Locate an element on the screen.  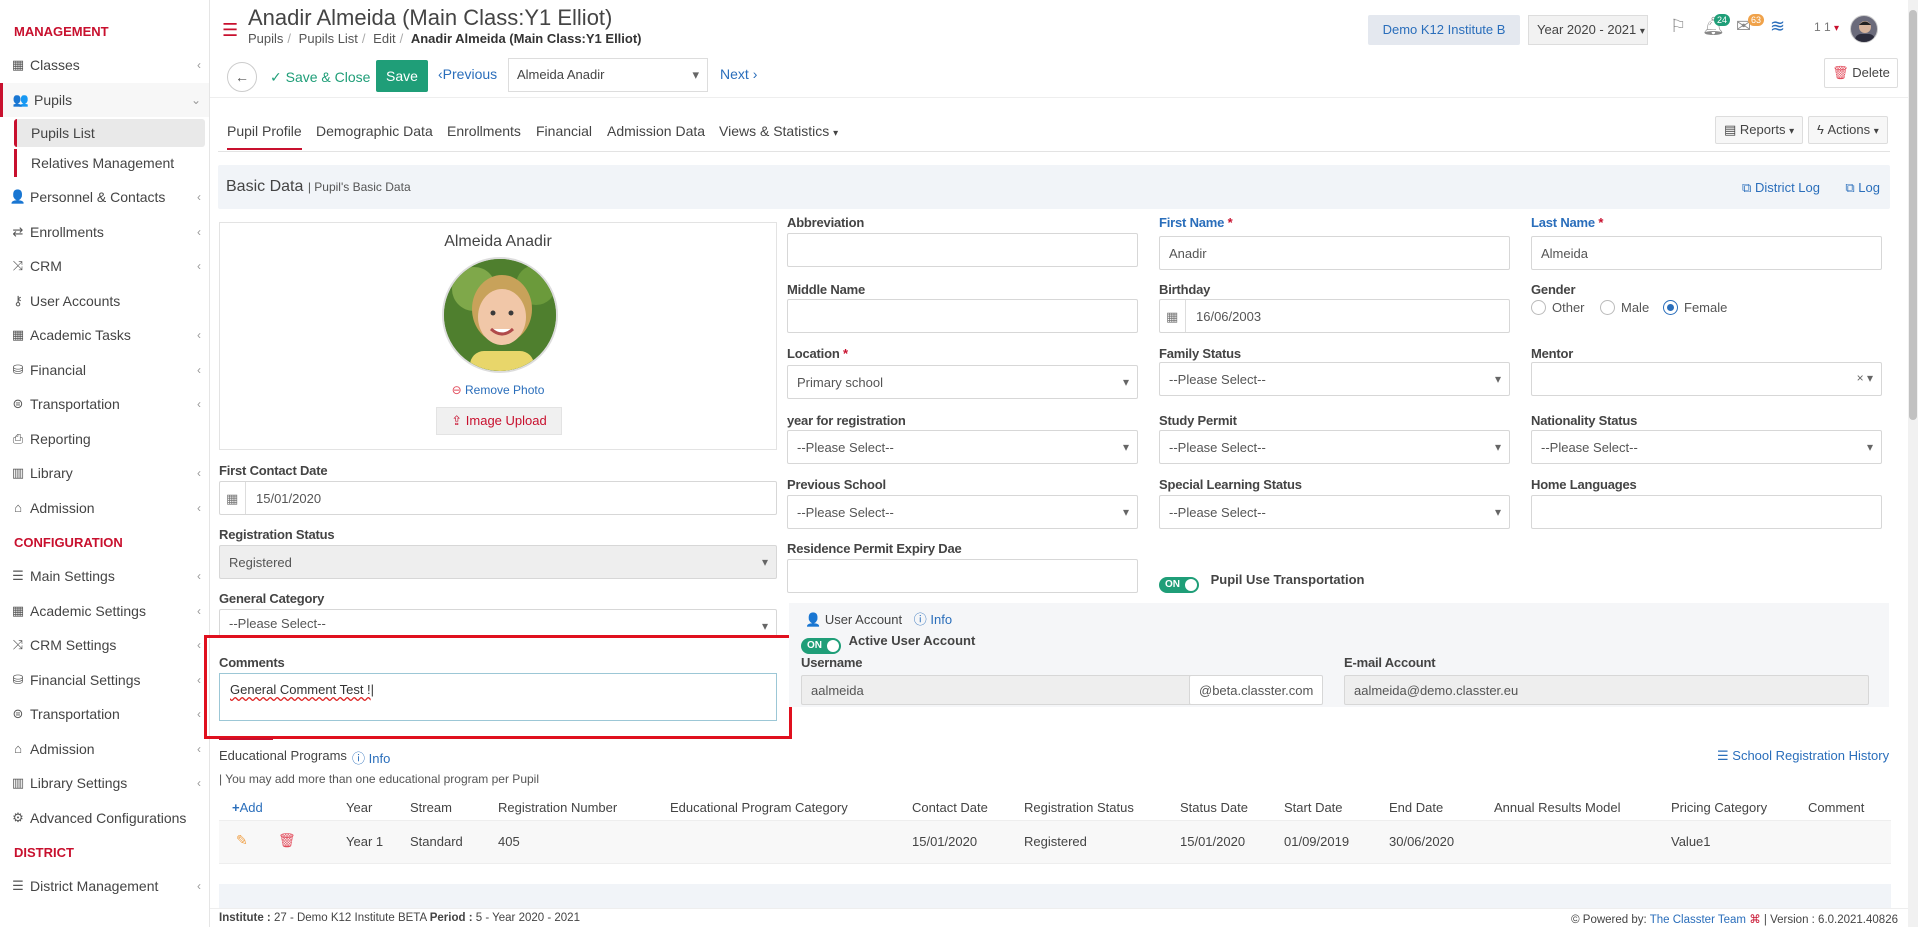
layers-icon: ≋ is located at coordinates (1777, 26).